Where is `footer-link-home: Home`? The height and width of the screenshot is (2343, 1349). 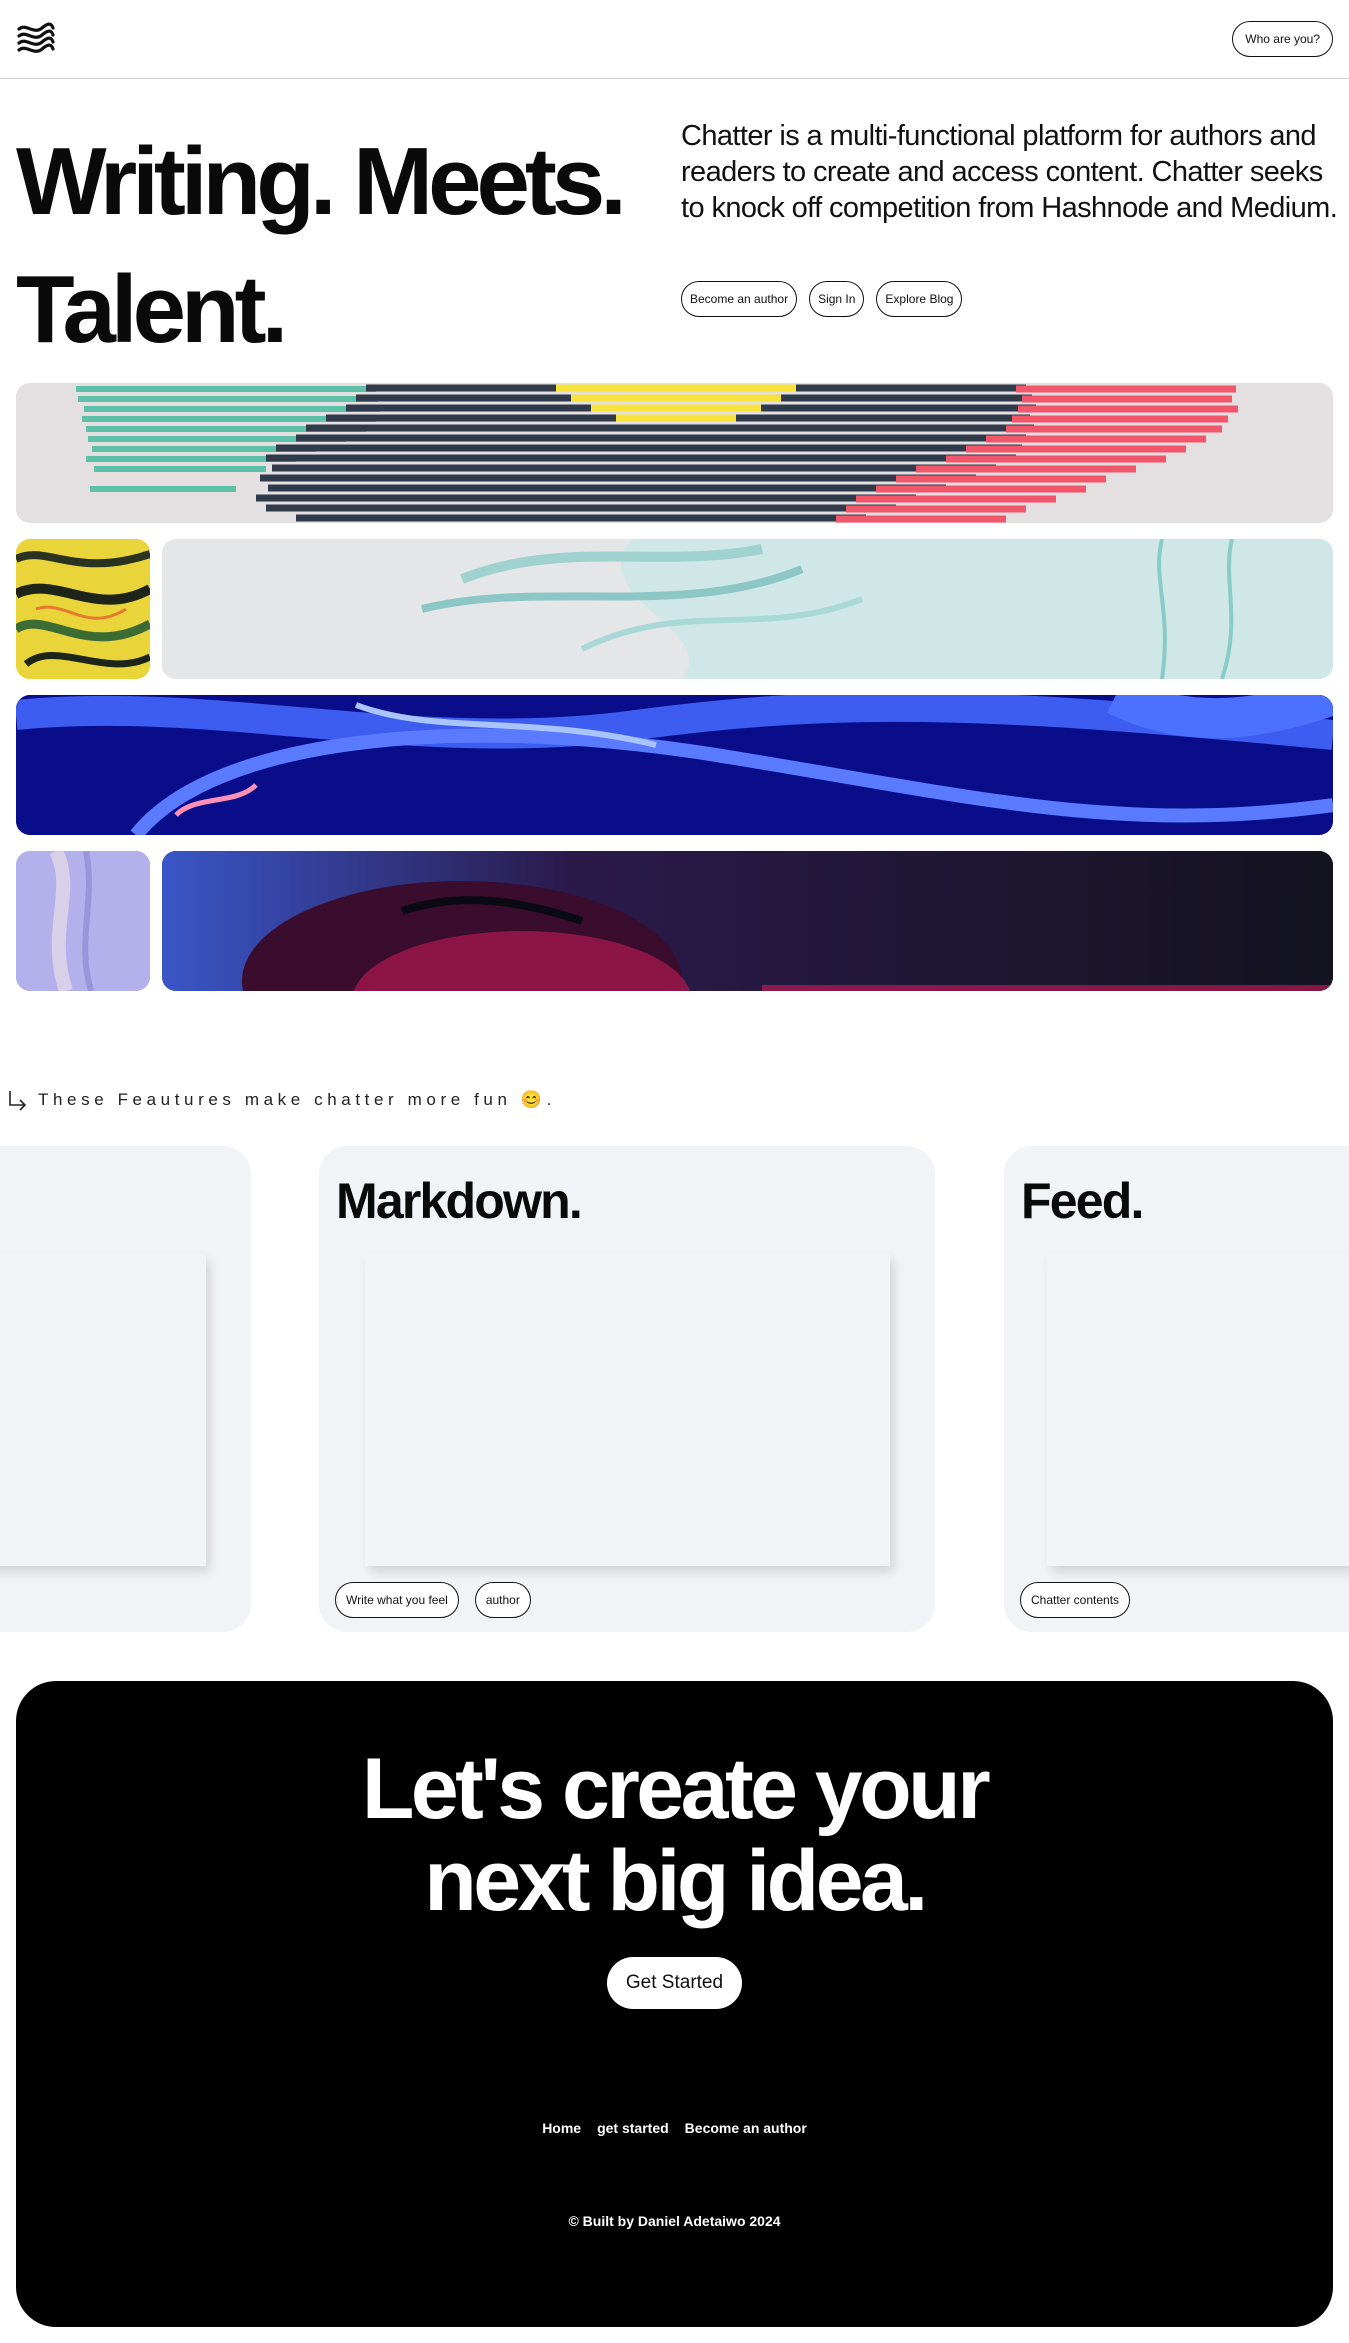 footer-link-home: Home is located at coordinates (561, 2128).